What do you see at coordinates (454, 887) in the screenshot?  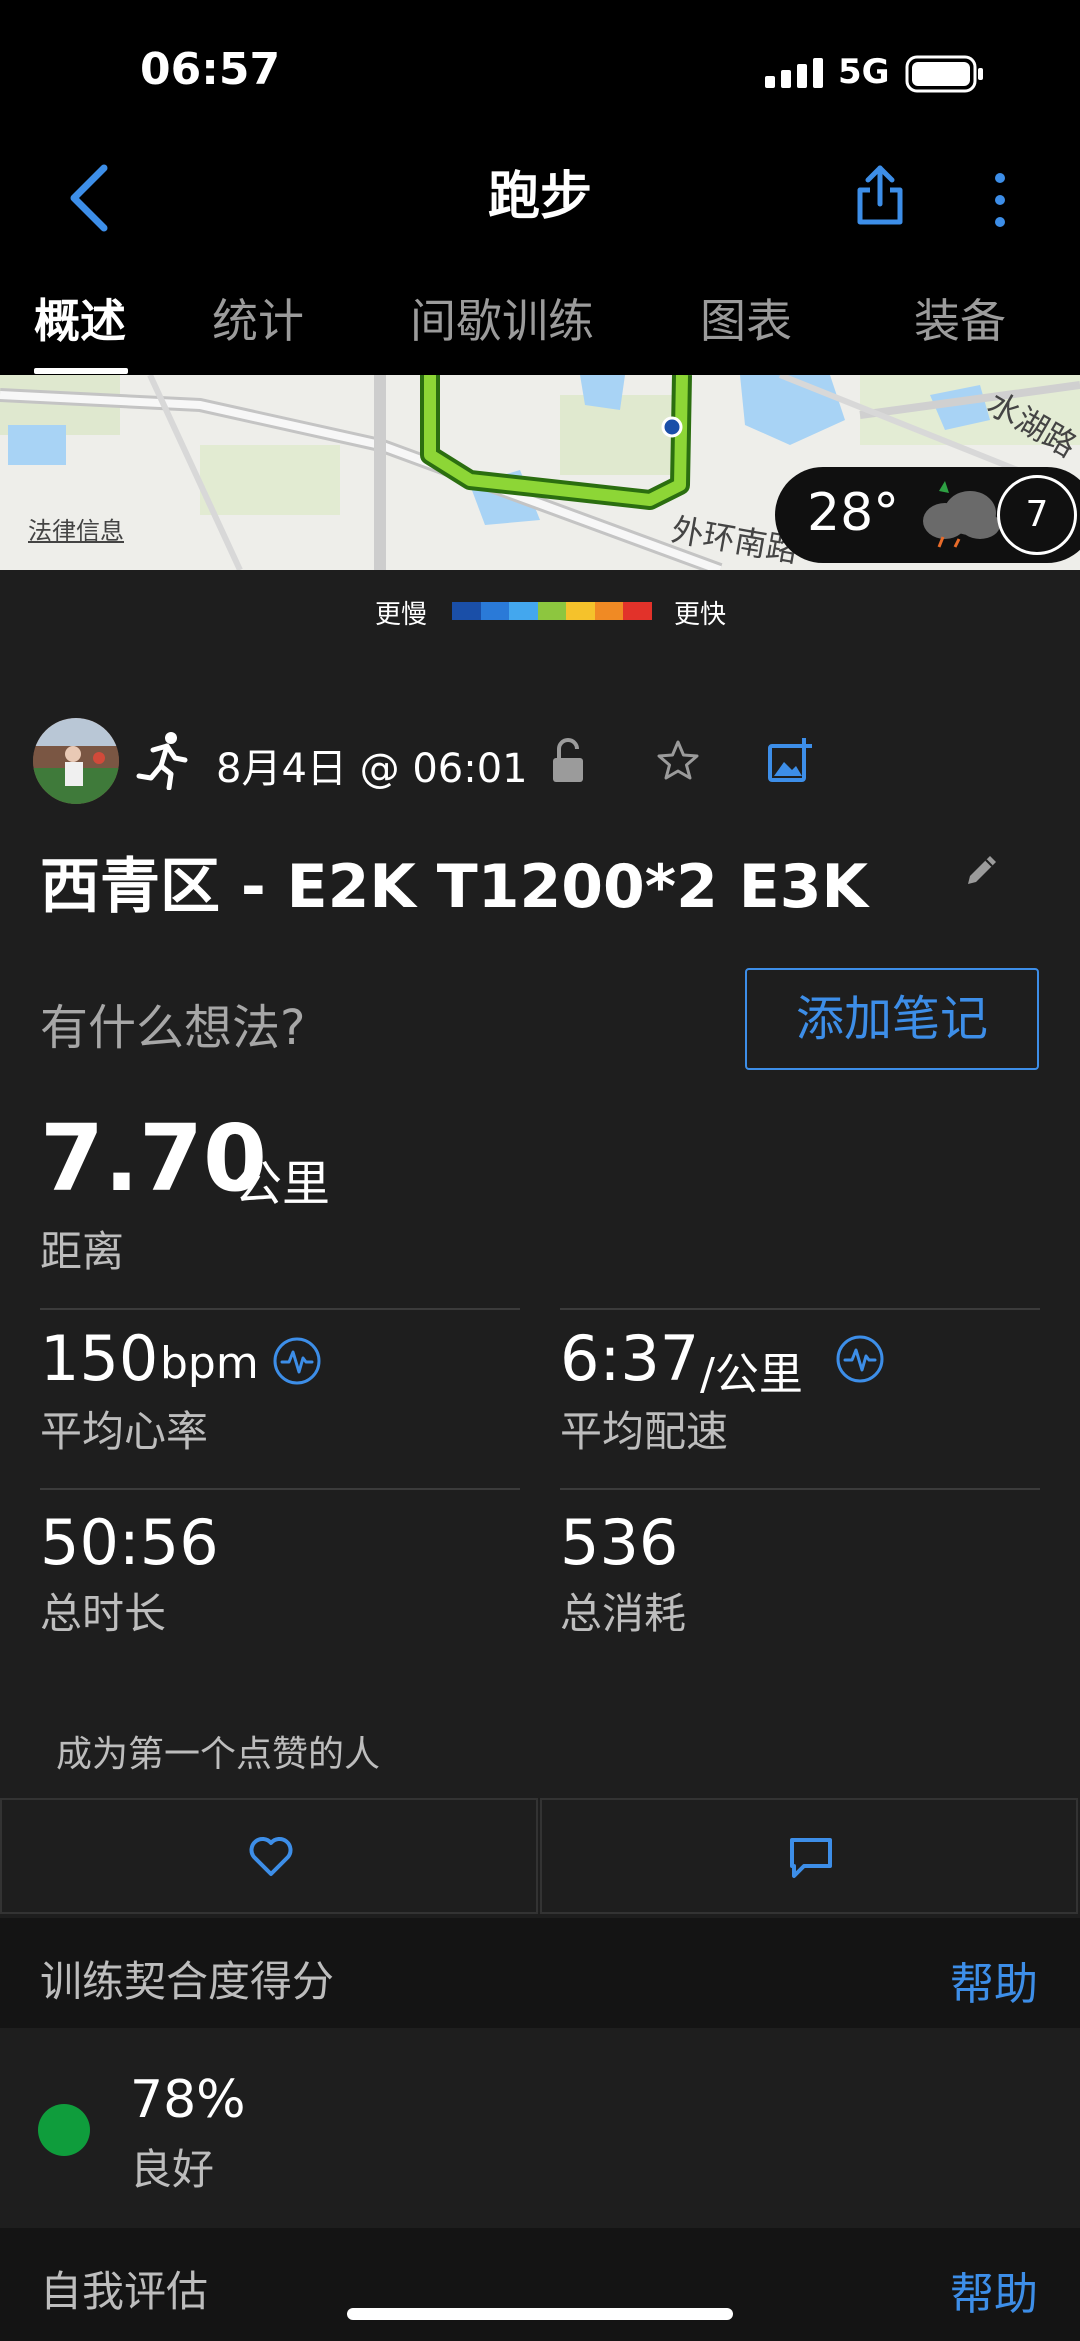 I see `activity-title: 西青区 - E2K T1200*2 E3K` at bounding box center [454, 887].